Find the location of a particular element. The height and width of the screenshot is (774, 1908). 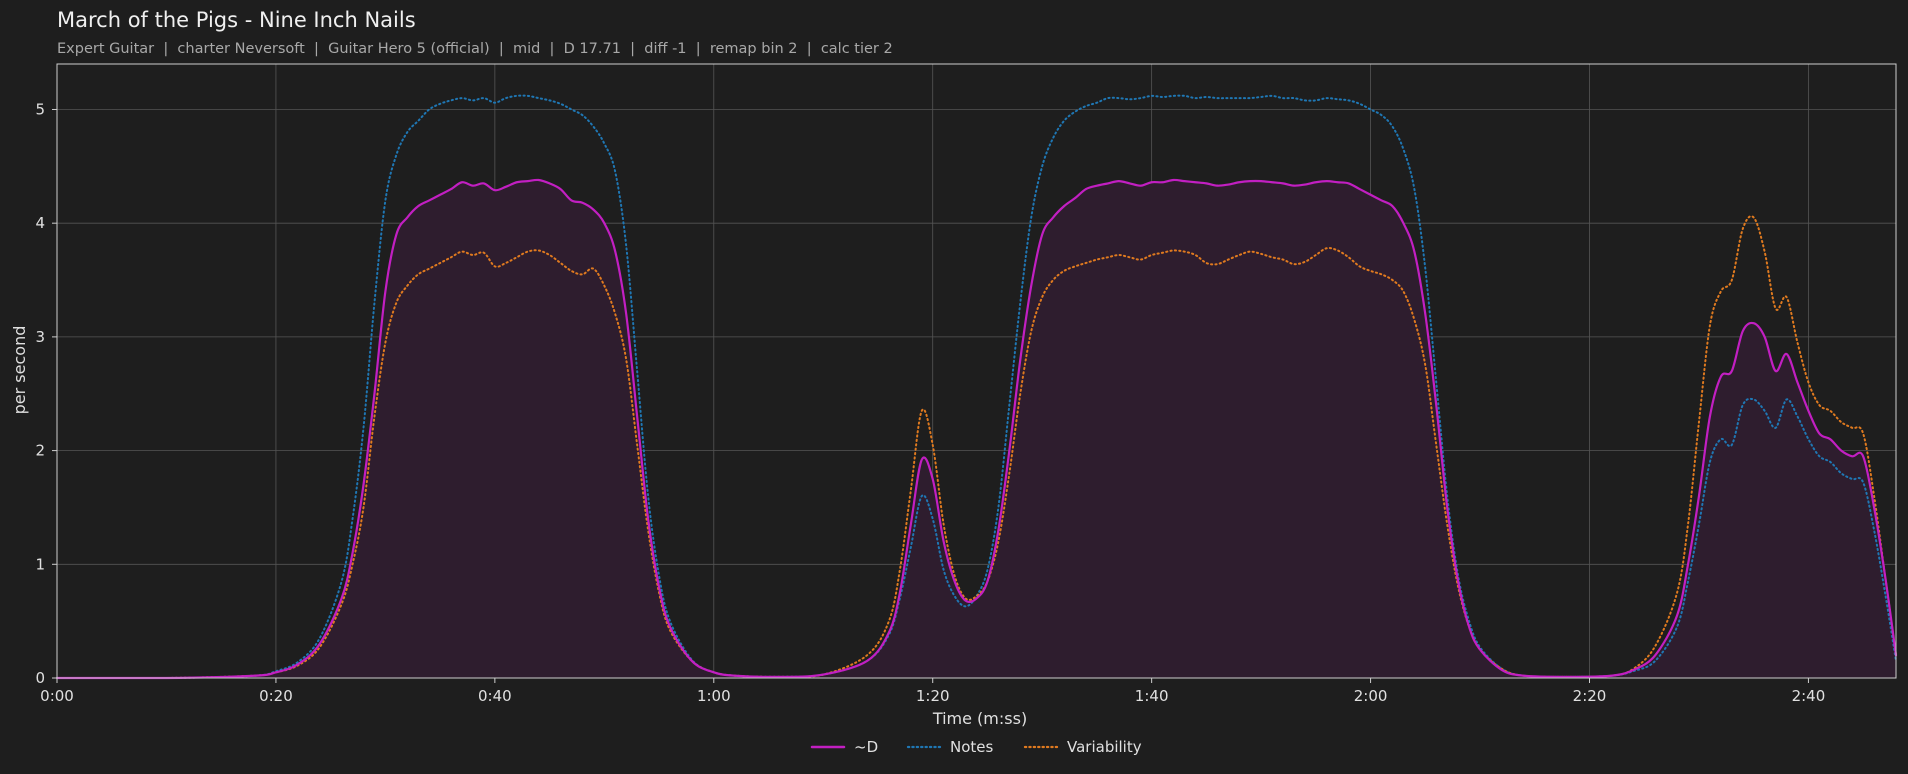

y-tick-label: 4 is located at coordinates (40, 223).